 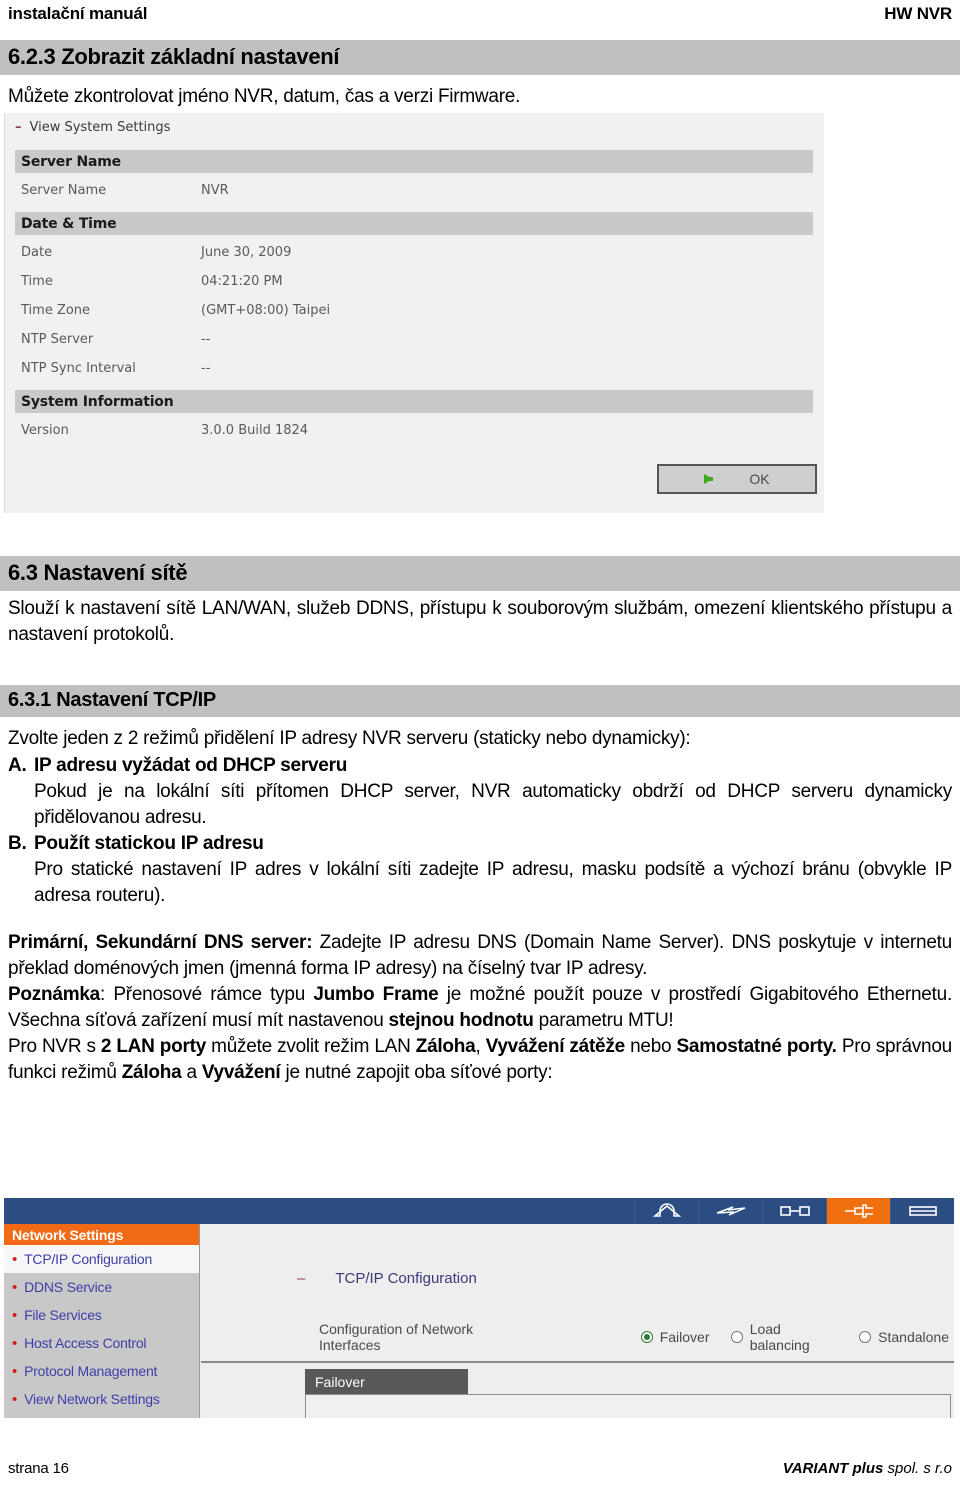 I want to click on home-icon, so click(x=666, y=1211).